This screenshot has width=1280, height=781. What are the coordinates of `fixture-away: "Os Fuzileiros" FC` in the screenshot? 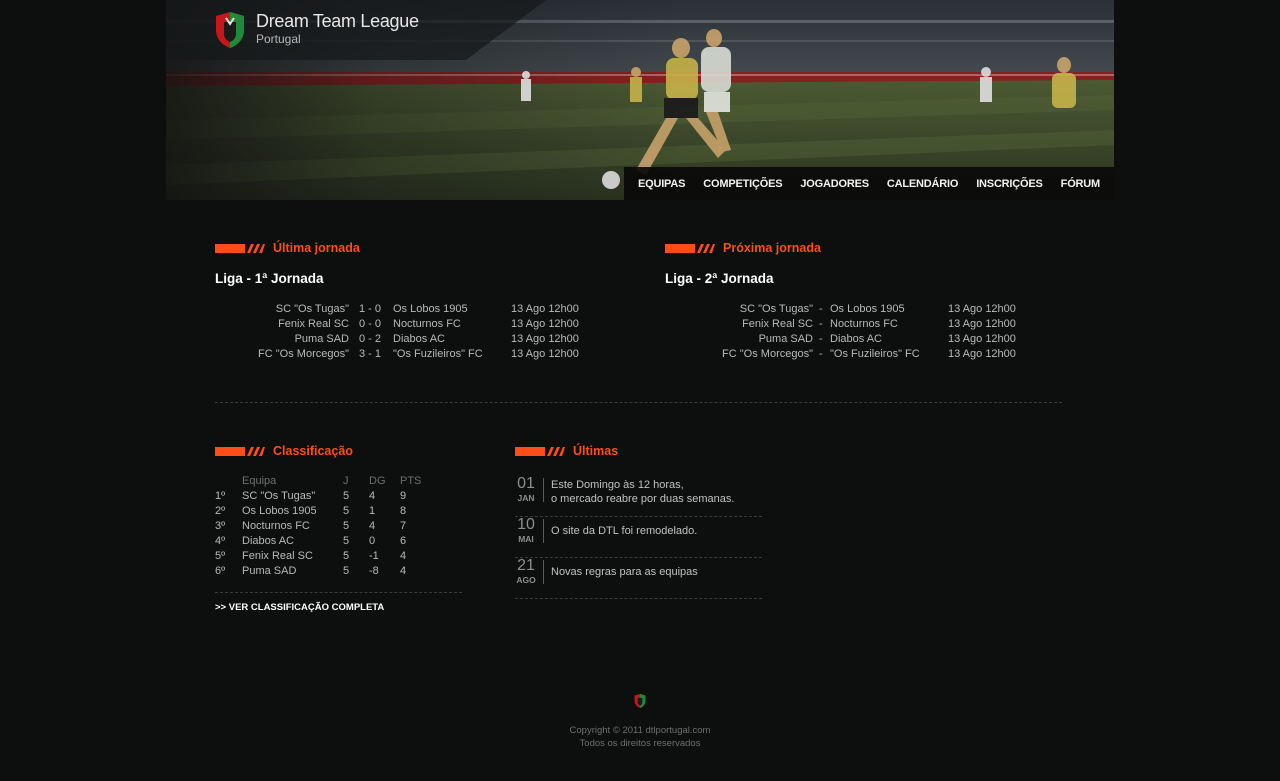 It's located at (438, 354).